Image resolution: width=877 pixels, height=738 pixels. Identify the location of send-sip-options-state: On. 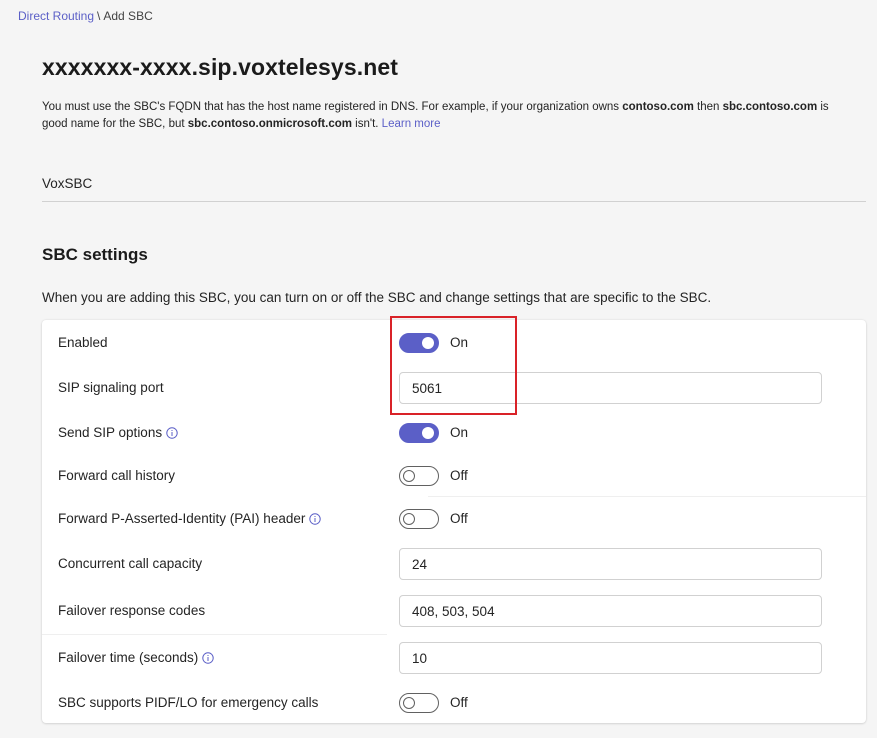
(459, 432).